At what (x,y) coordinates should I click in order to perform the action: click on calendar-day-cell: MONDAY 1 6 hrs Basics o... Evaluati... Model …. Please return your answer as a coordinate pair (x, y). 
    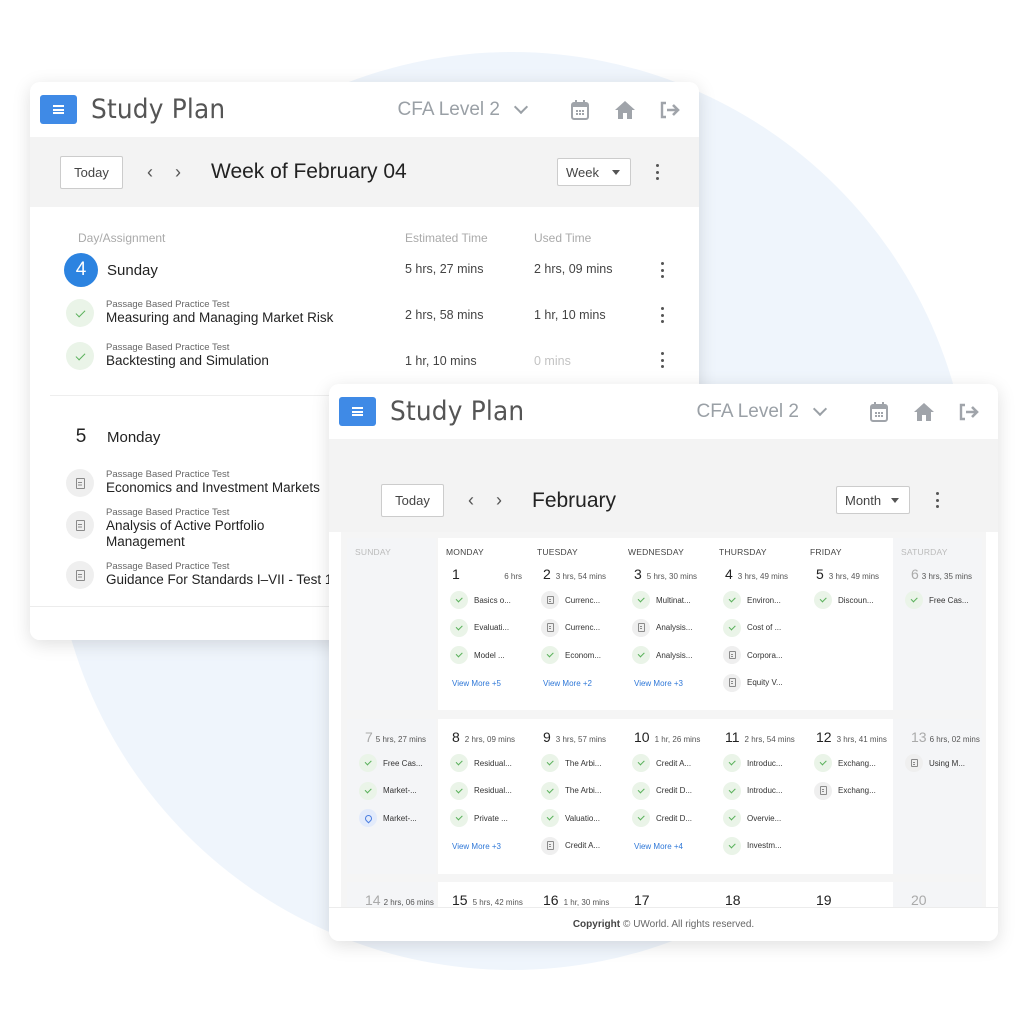
    Looking at the image, I should click on (483, 624).